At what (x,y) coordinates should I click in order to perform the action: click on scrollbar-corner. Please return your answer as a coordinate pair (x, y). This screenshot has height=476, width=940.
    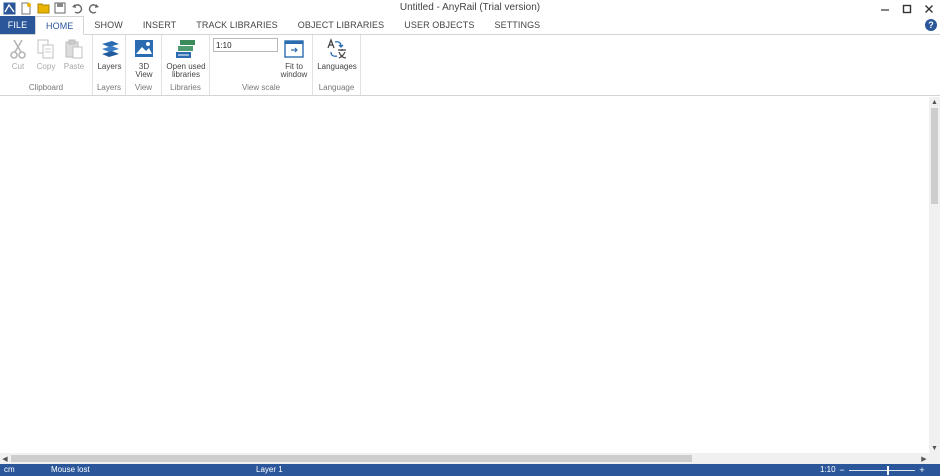
    Looking at the image, I should click on (934, 458).